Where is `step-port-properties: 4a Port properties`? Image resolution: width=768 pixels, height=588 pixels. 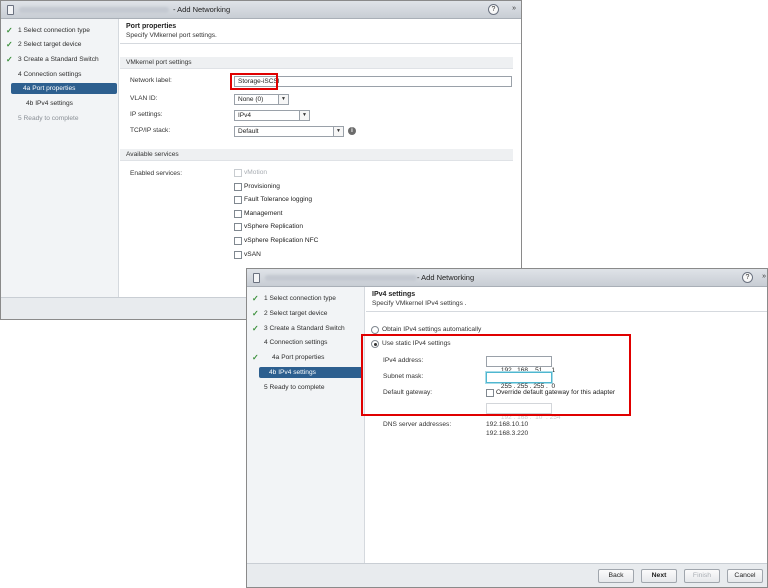
step-port-properties: 4a Port properties is located at coordinates (64, 88).